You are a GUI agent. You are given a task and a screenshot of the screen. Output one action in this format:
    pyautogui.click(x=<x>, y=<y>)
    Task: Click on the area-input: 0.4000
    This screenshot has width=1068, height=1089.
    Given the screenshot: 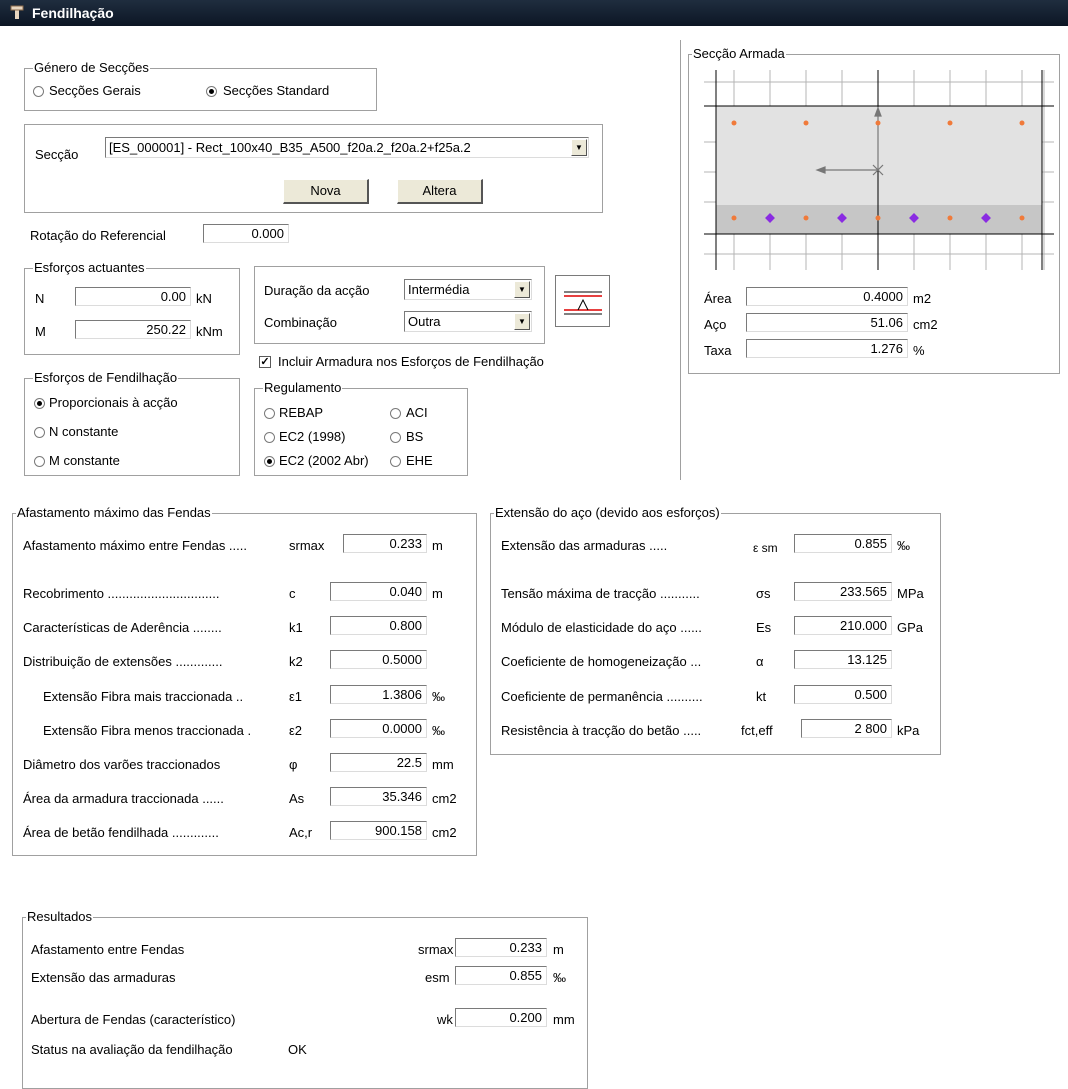 What is the action you would take?
    pyautogui.click(x=827, y=296)
    